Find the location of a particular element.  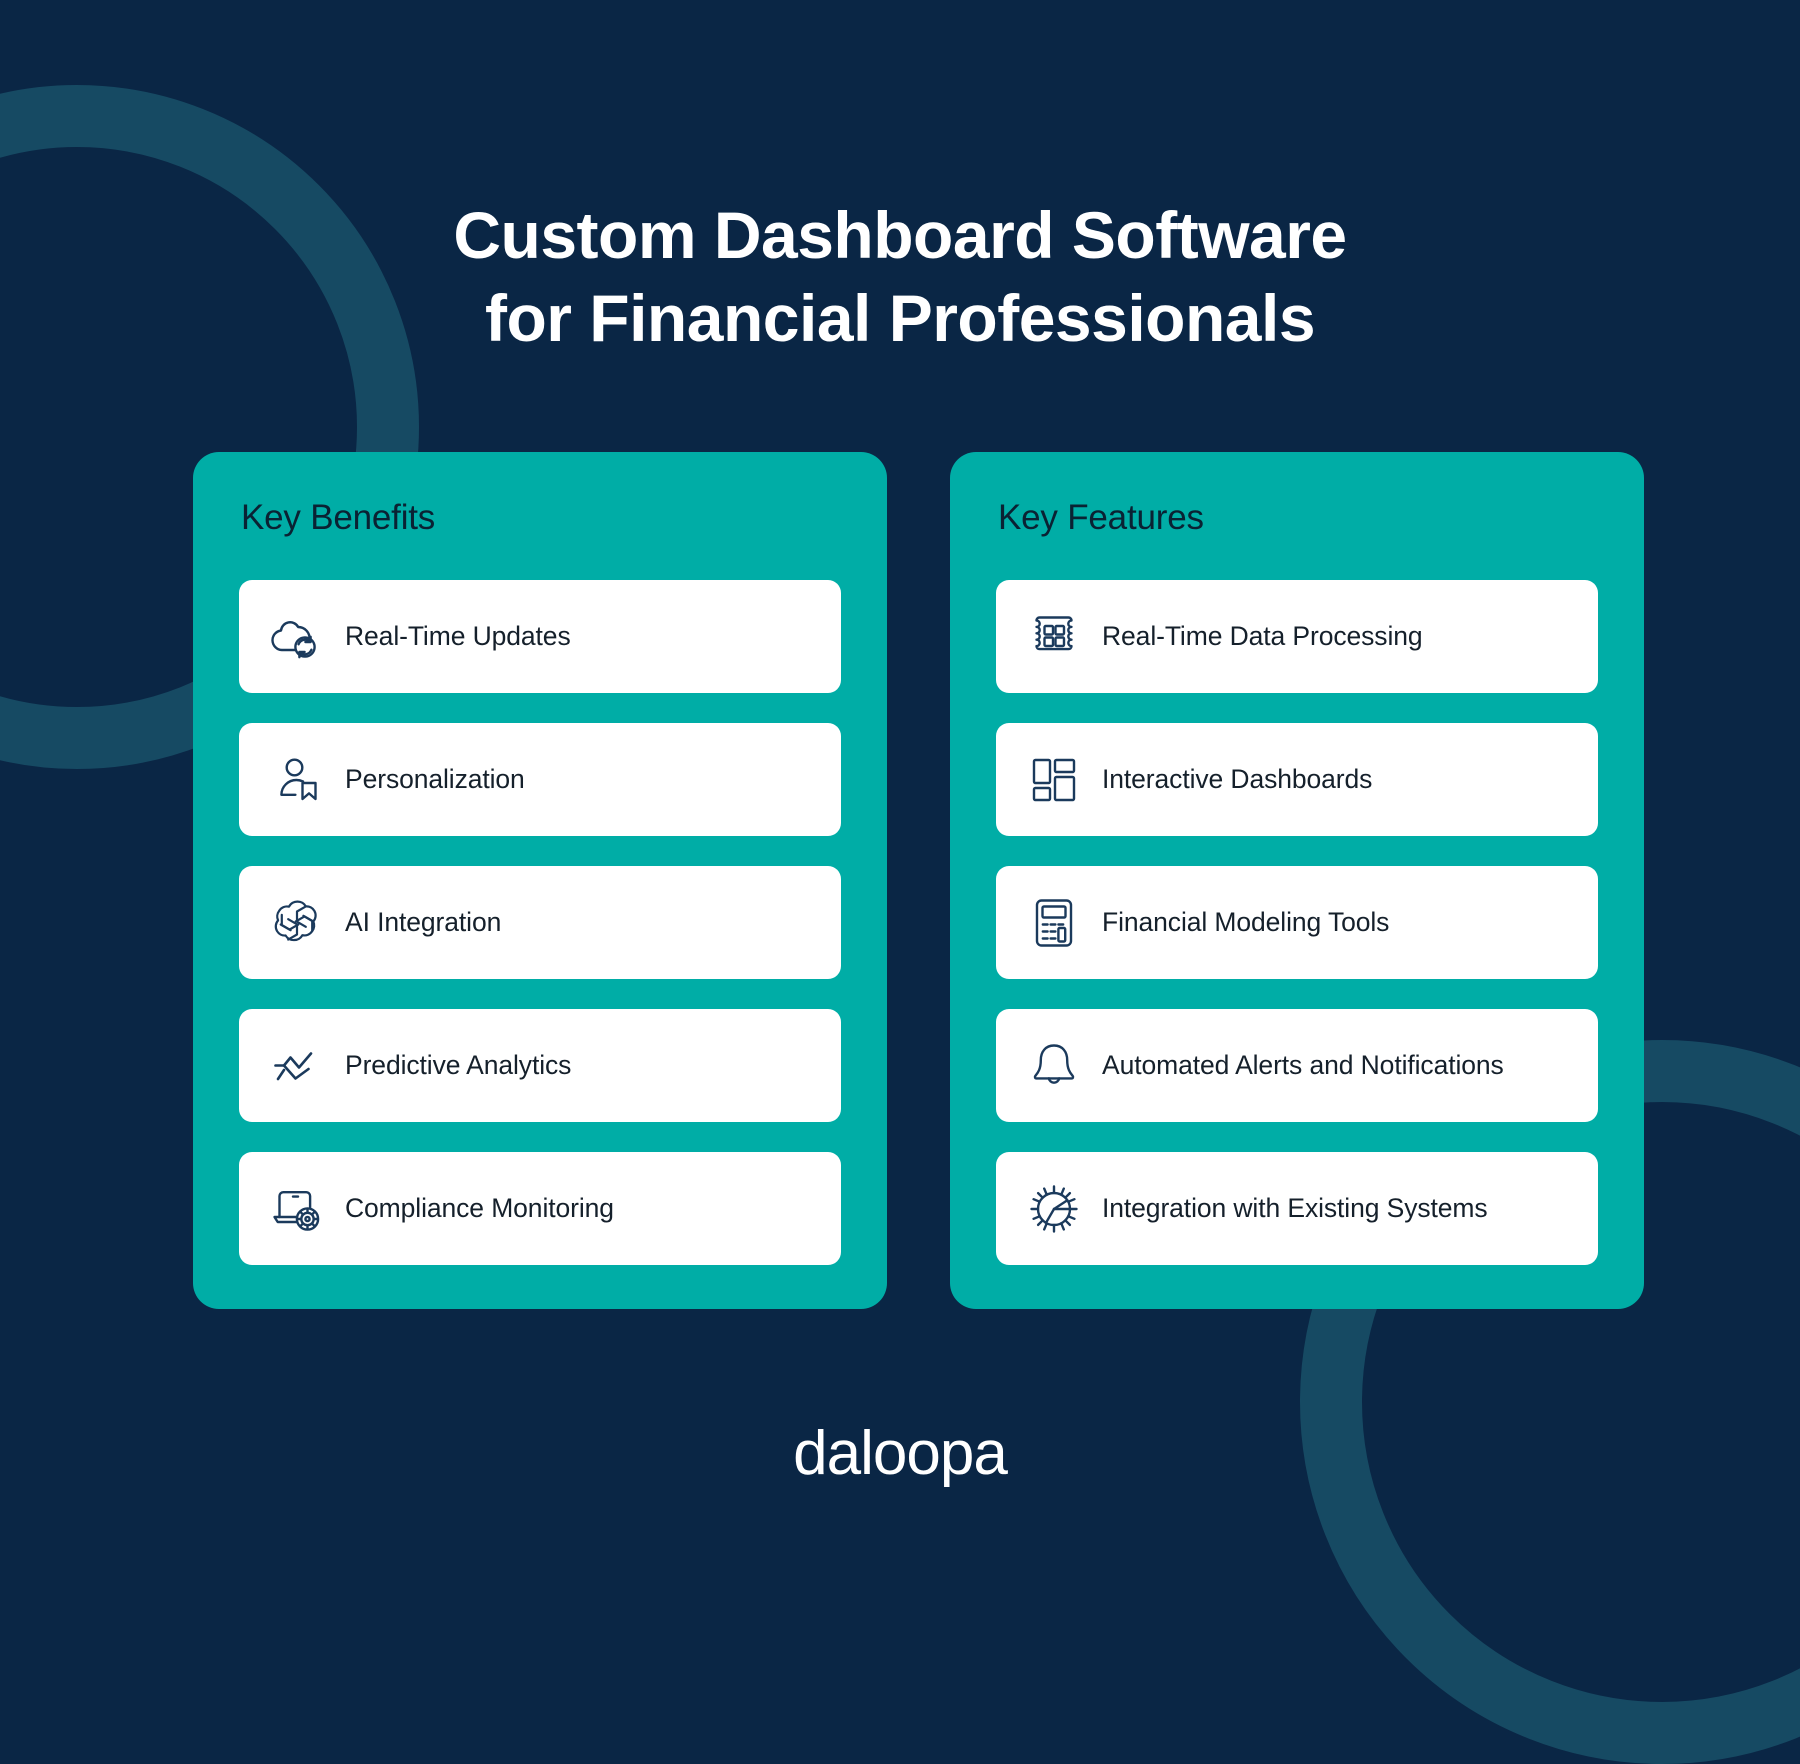

list-item-label: Real-Time Updates is located at coordinates (458, 635).